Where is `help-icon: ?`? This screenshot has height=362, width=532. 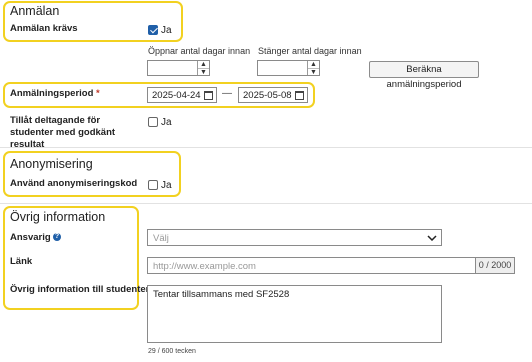
help-icon: ? is located at coordinates (57, 237).